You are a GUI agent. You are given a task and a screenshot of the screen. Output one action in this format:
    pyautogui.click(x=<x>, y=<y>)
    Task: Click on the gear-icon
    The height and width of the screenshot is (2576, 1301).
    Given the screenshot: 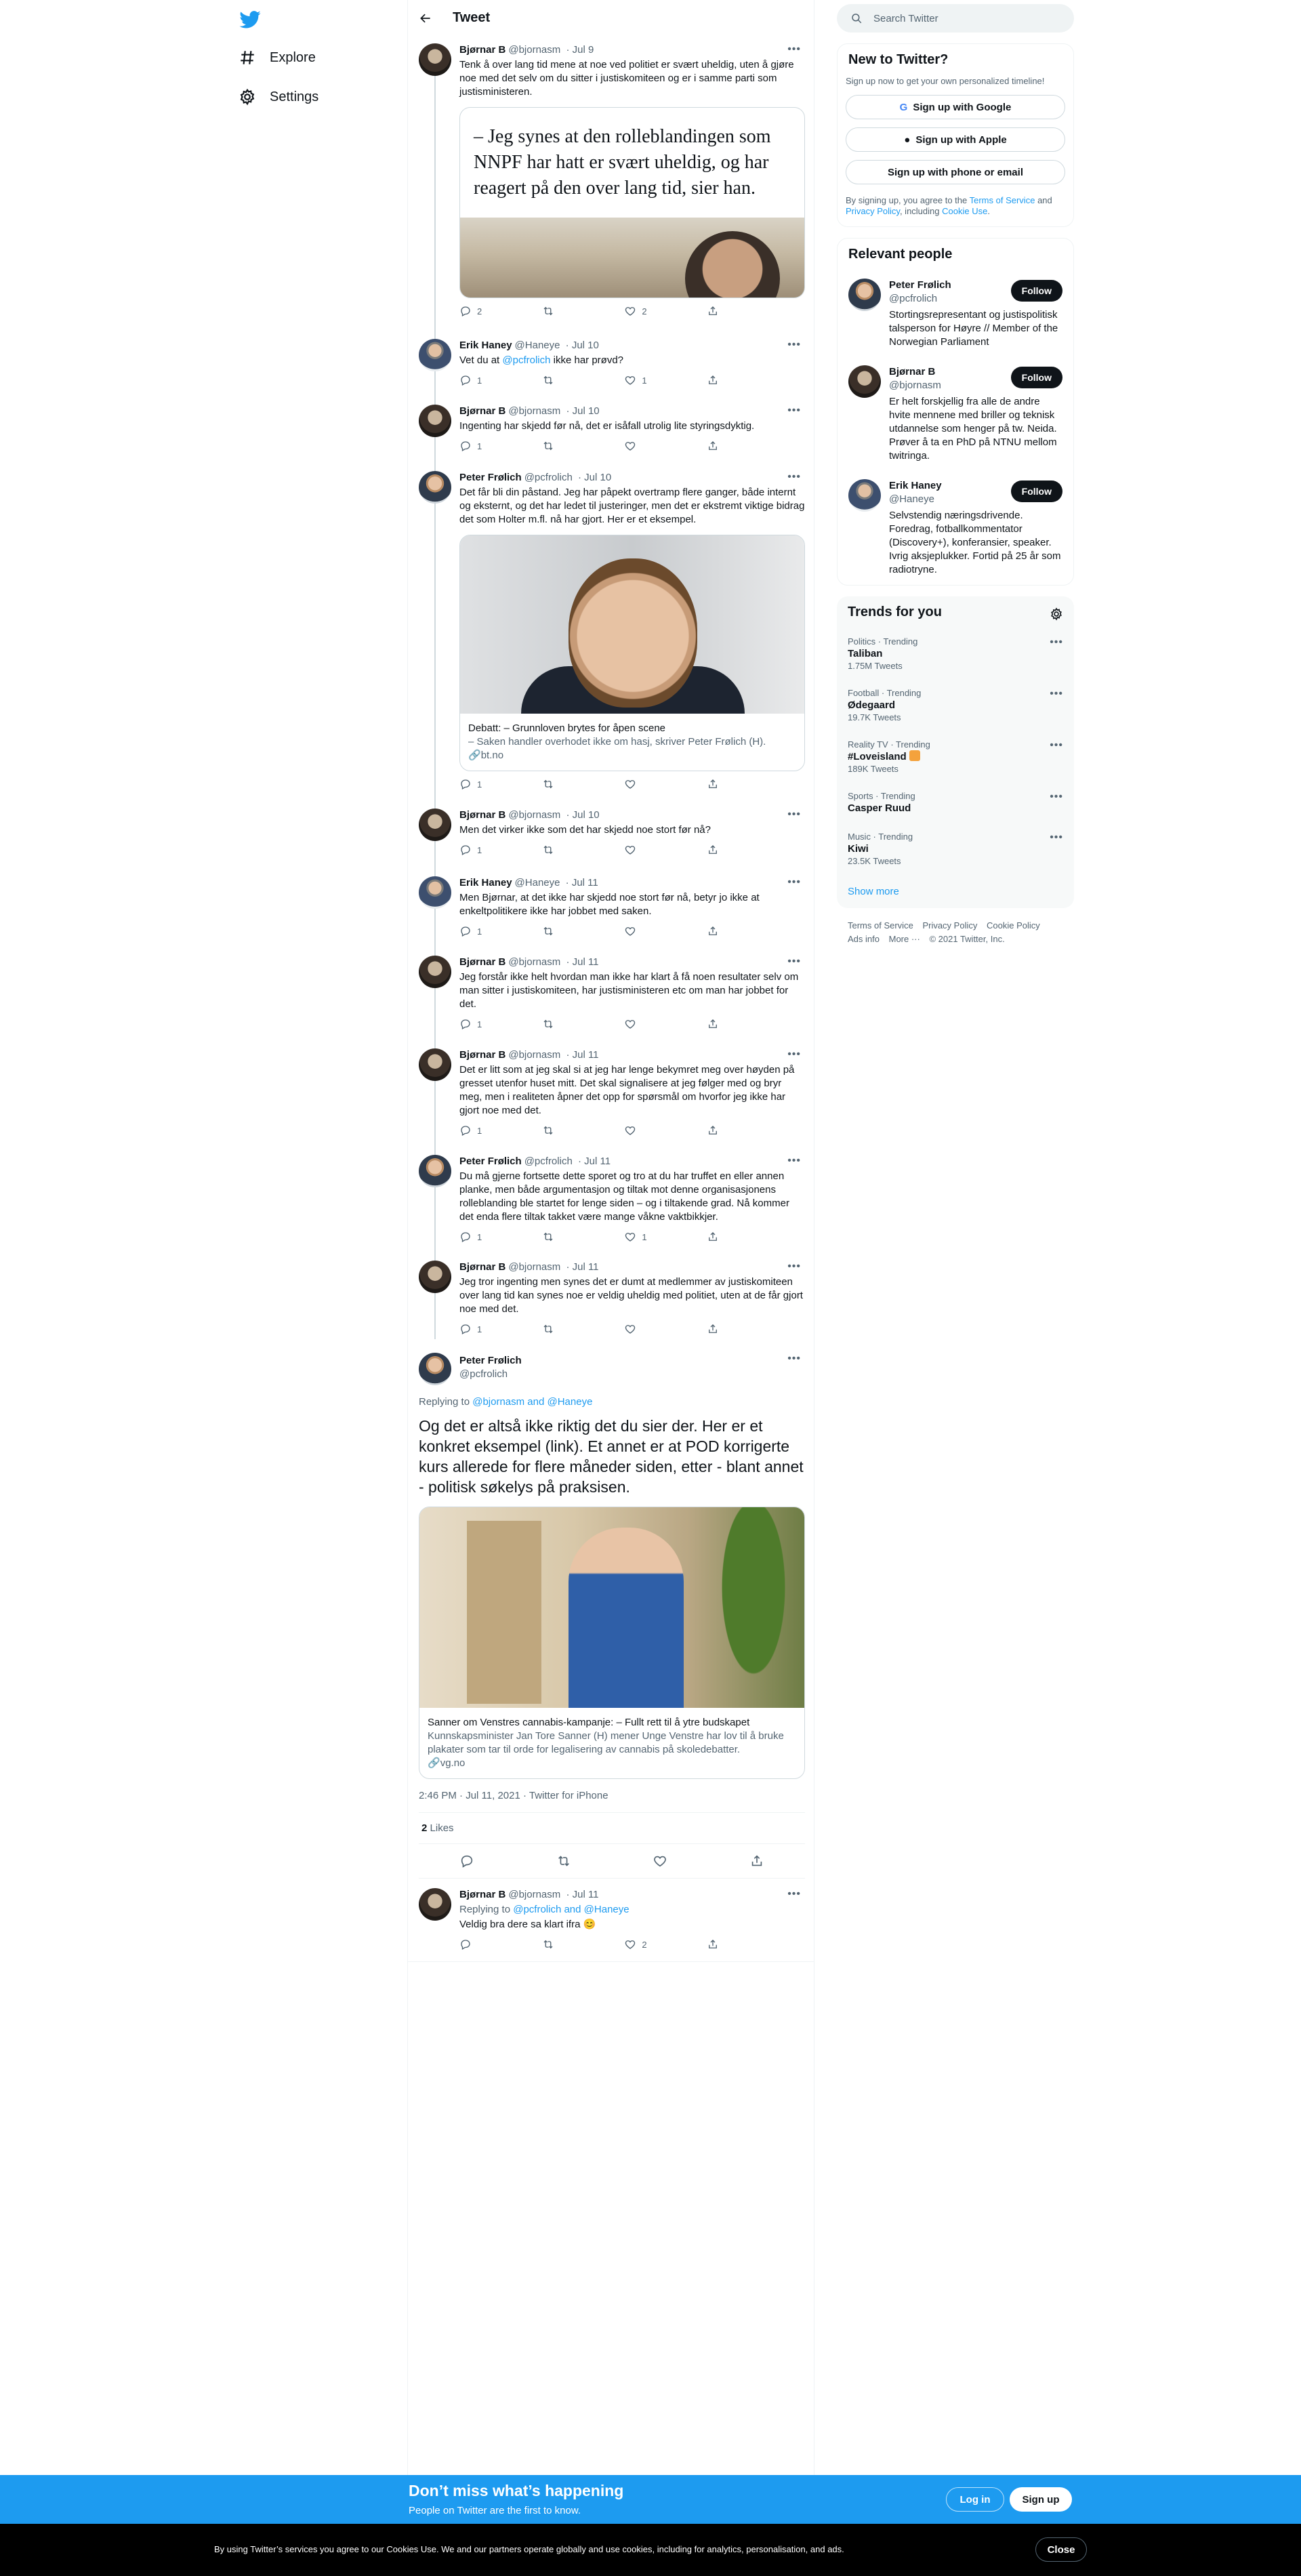 What is the action you would take?
    pyautogui.click(x=1056, y=614)
    